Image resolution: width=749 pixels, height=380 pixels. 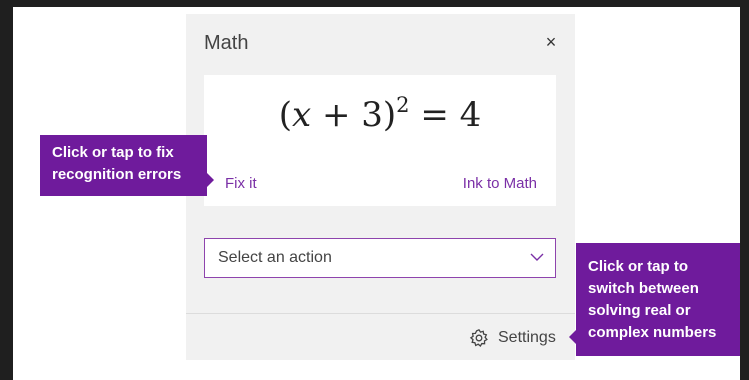 What do you see at coordinates (117, 174) in the screenshot?
I see `fix-it-callout-line: recognition errors` at bounding box center [117, 174].